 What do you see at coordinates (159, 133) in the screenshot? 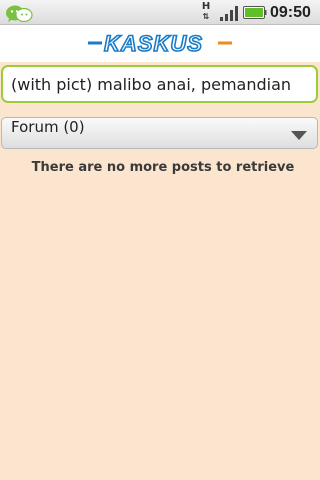
I see `forum-filter-dropdown: Forum (0)` at bounding box center [159, 133].